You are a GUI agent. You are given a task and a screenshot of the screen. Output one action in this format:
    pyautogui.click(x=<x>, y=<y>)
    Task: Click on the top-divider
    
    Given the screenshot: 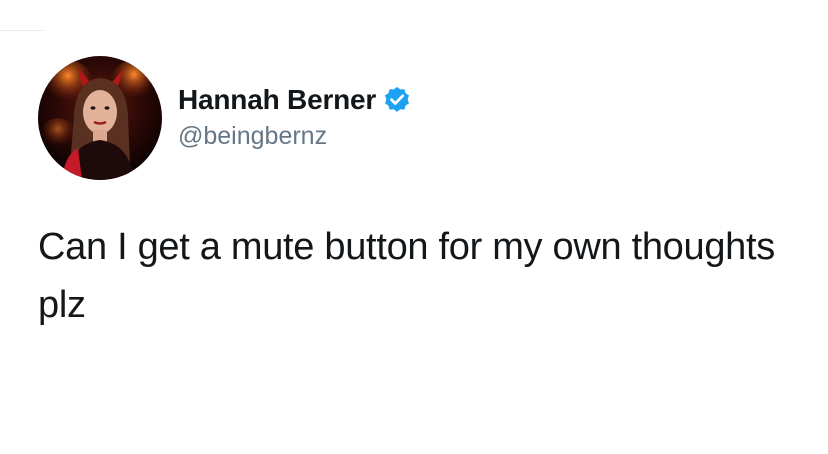 What is the action you would take?
    pyautogui.click(x=22, y=30)
    